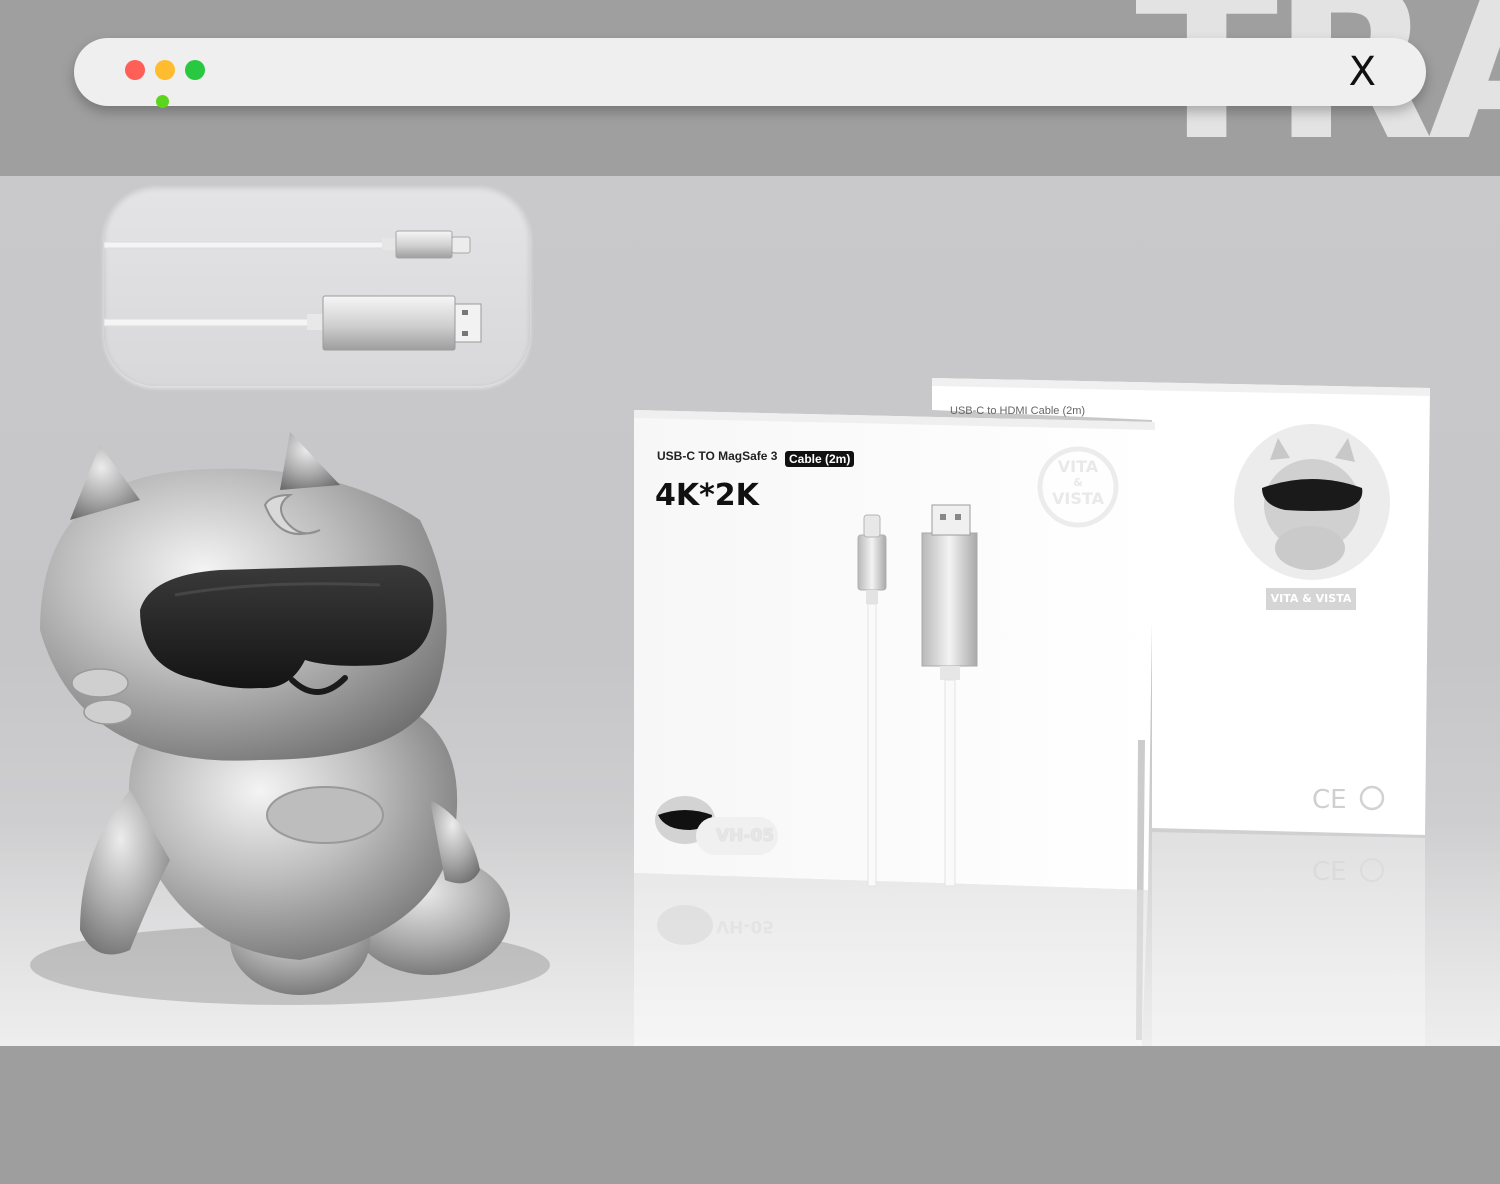 This screenshot has width=1500, height=1184. What do you see at coordinates (1078, 466) in the screenshot?
I see `seal-top: VITA` at bounding box center [1078, 466].